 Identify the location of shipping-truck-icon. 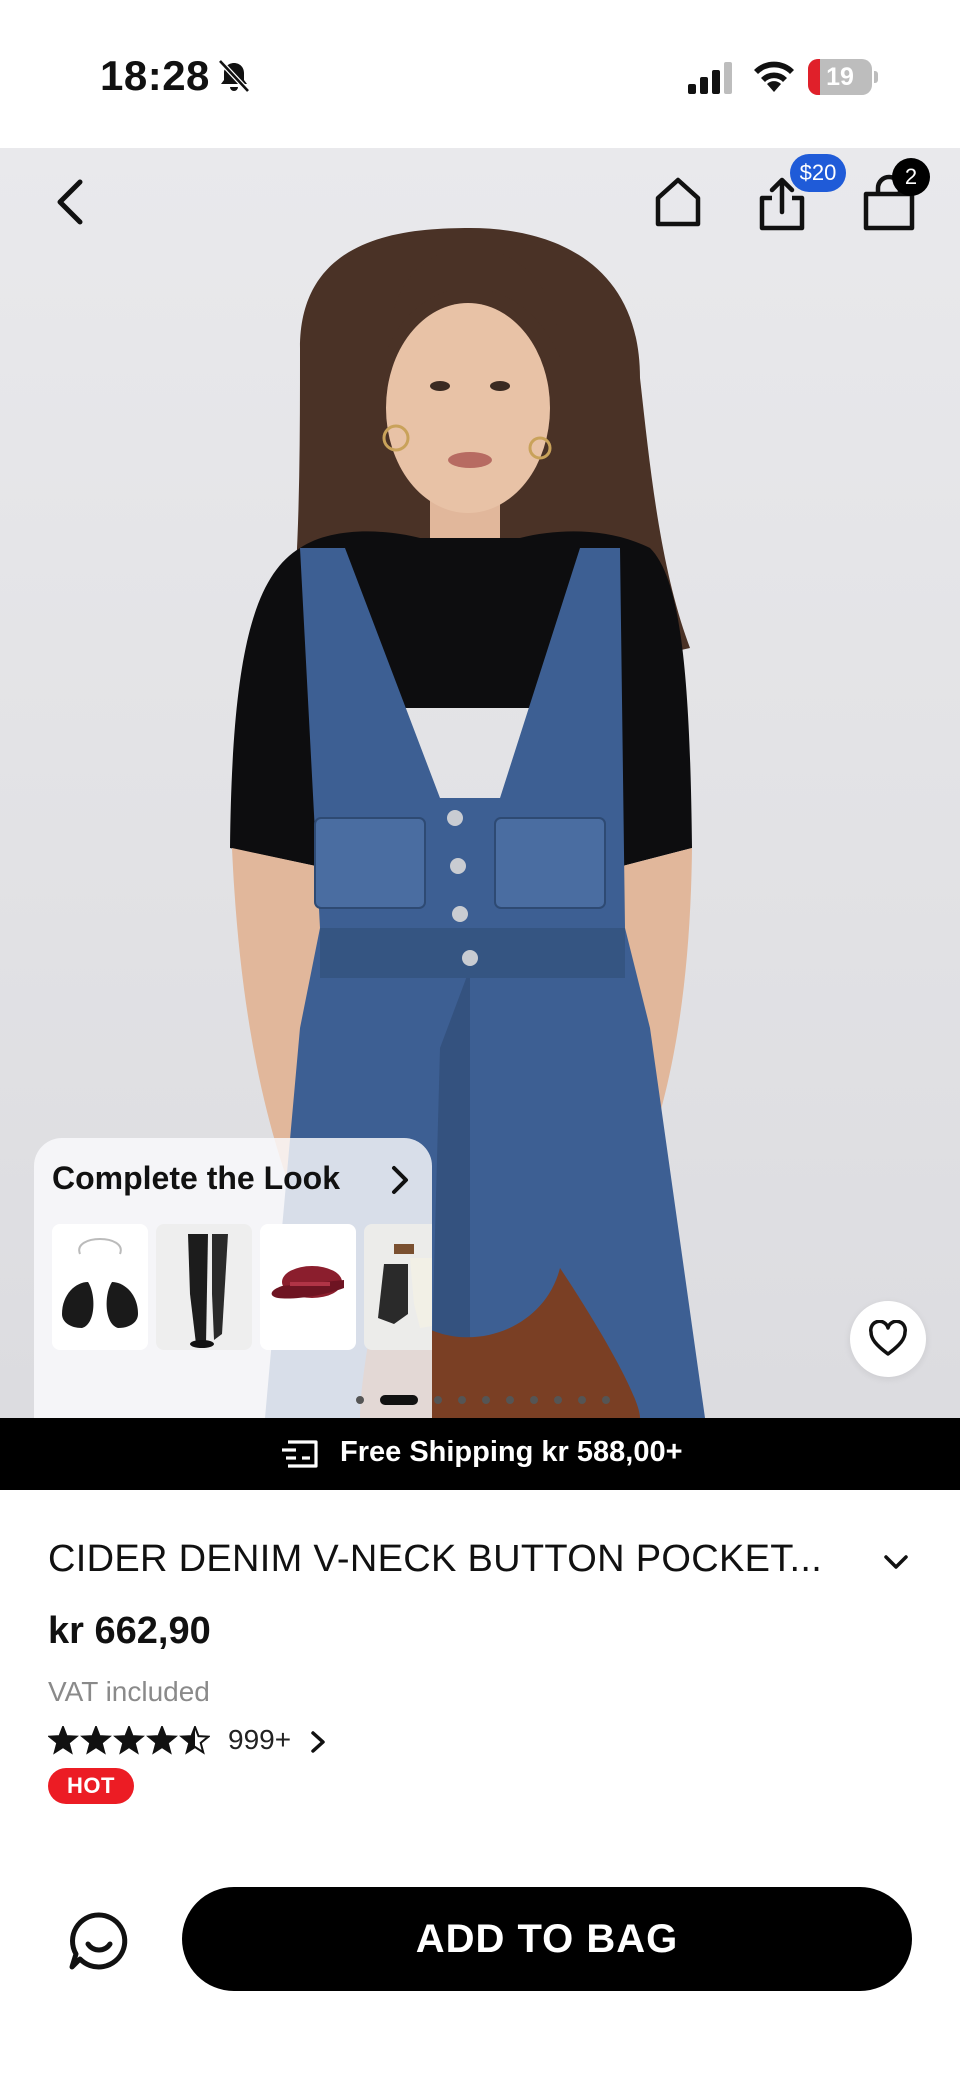
(300, 1454).